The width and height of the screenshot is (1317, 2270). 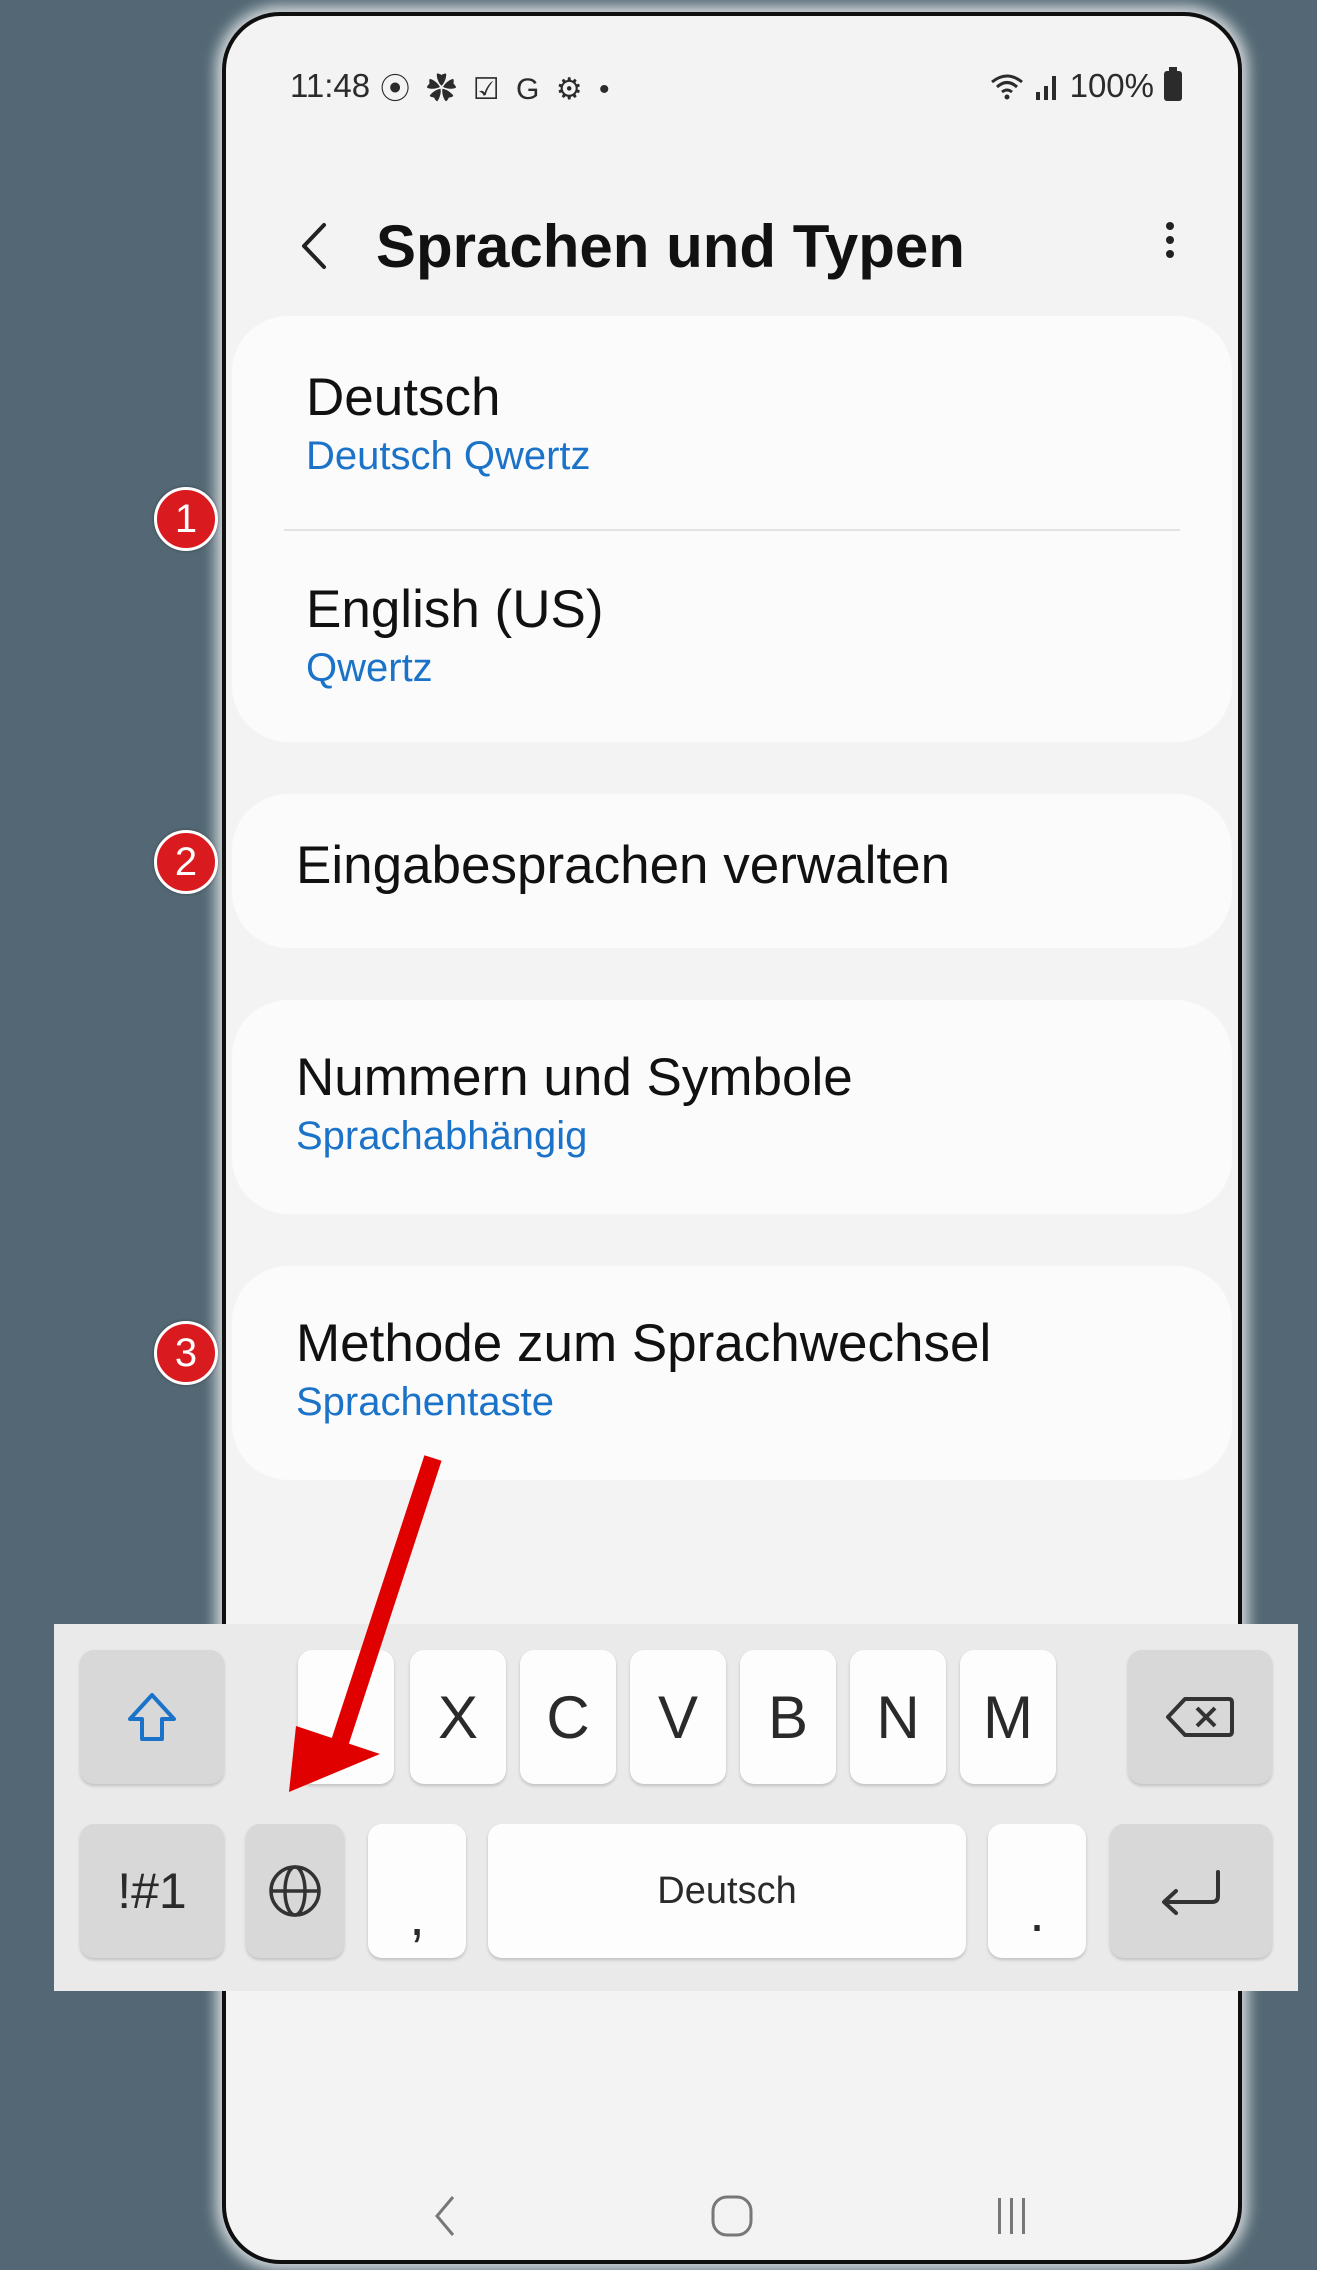 I want to click on battery-percent: 100%, so click(x=1111, y=85).